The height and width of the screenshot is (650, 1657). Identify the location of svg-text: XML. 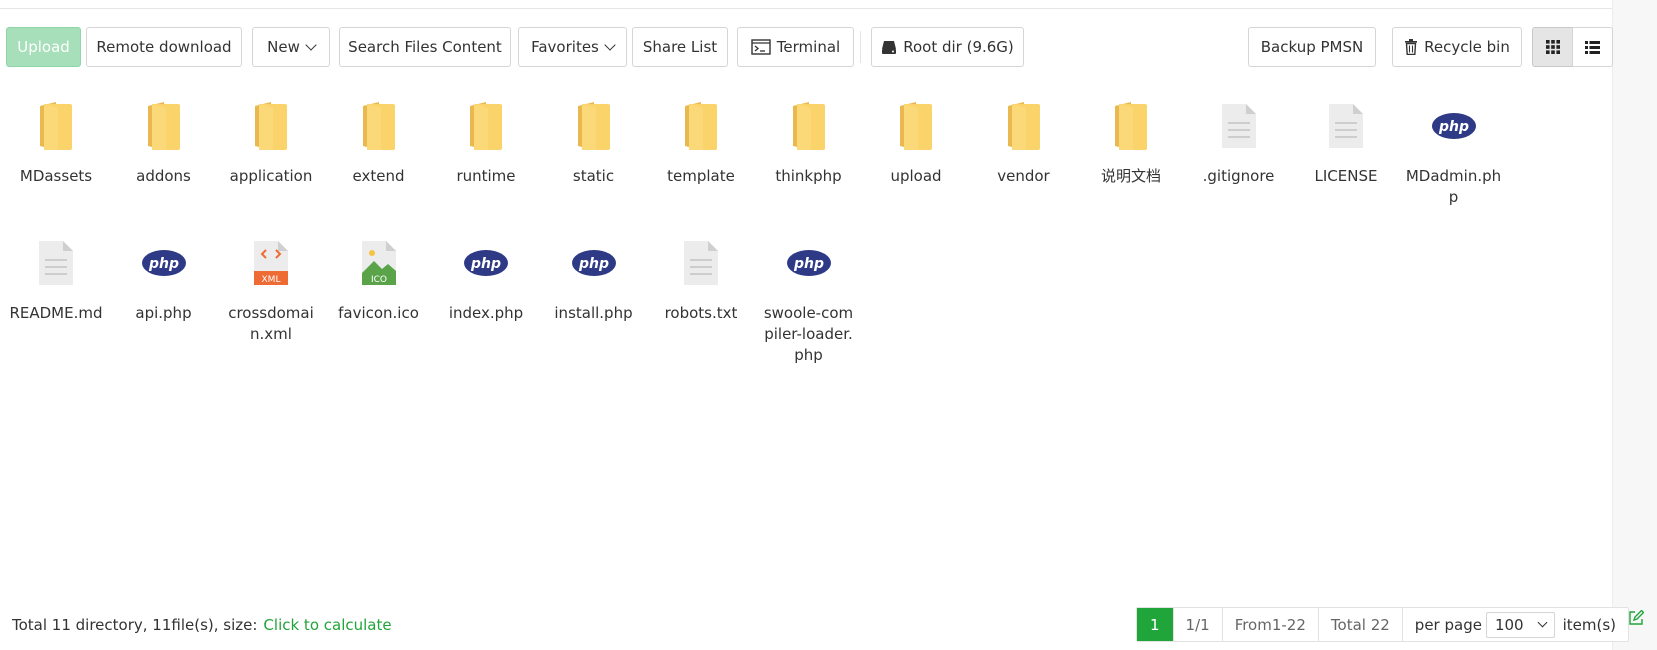
(271, 280).